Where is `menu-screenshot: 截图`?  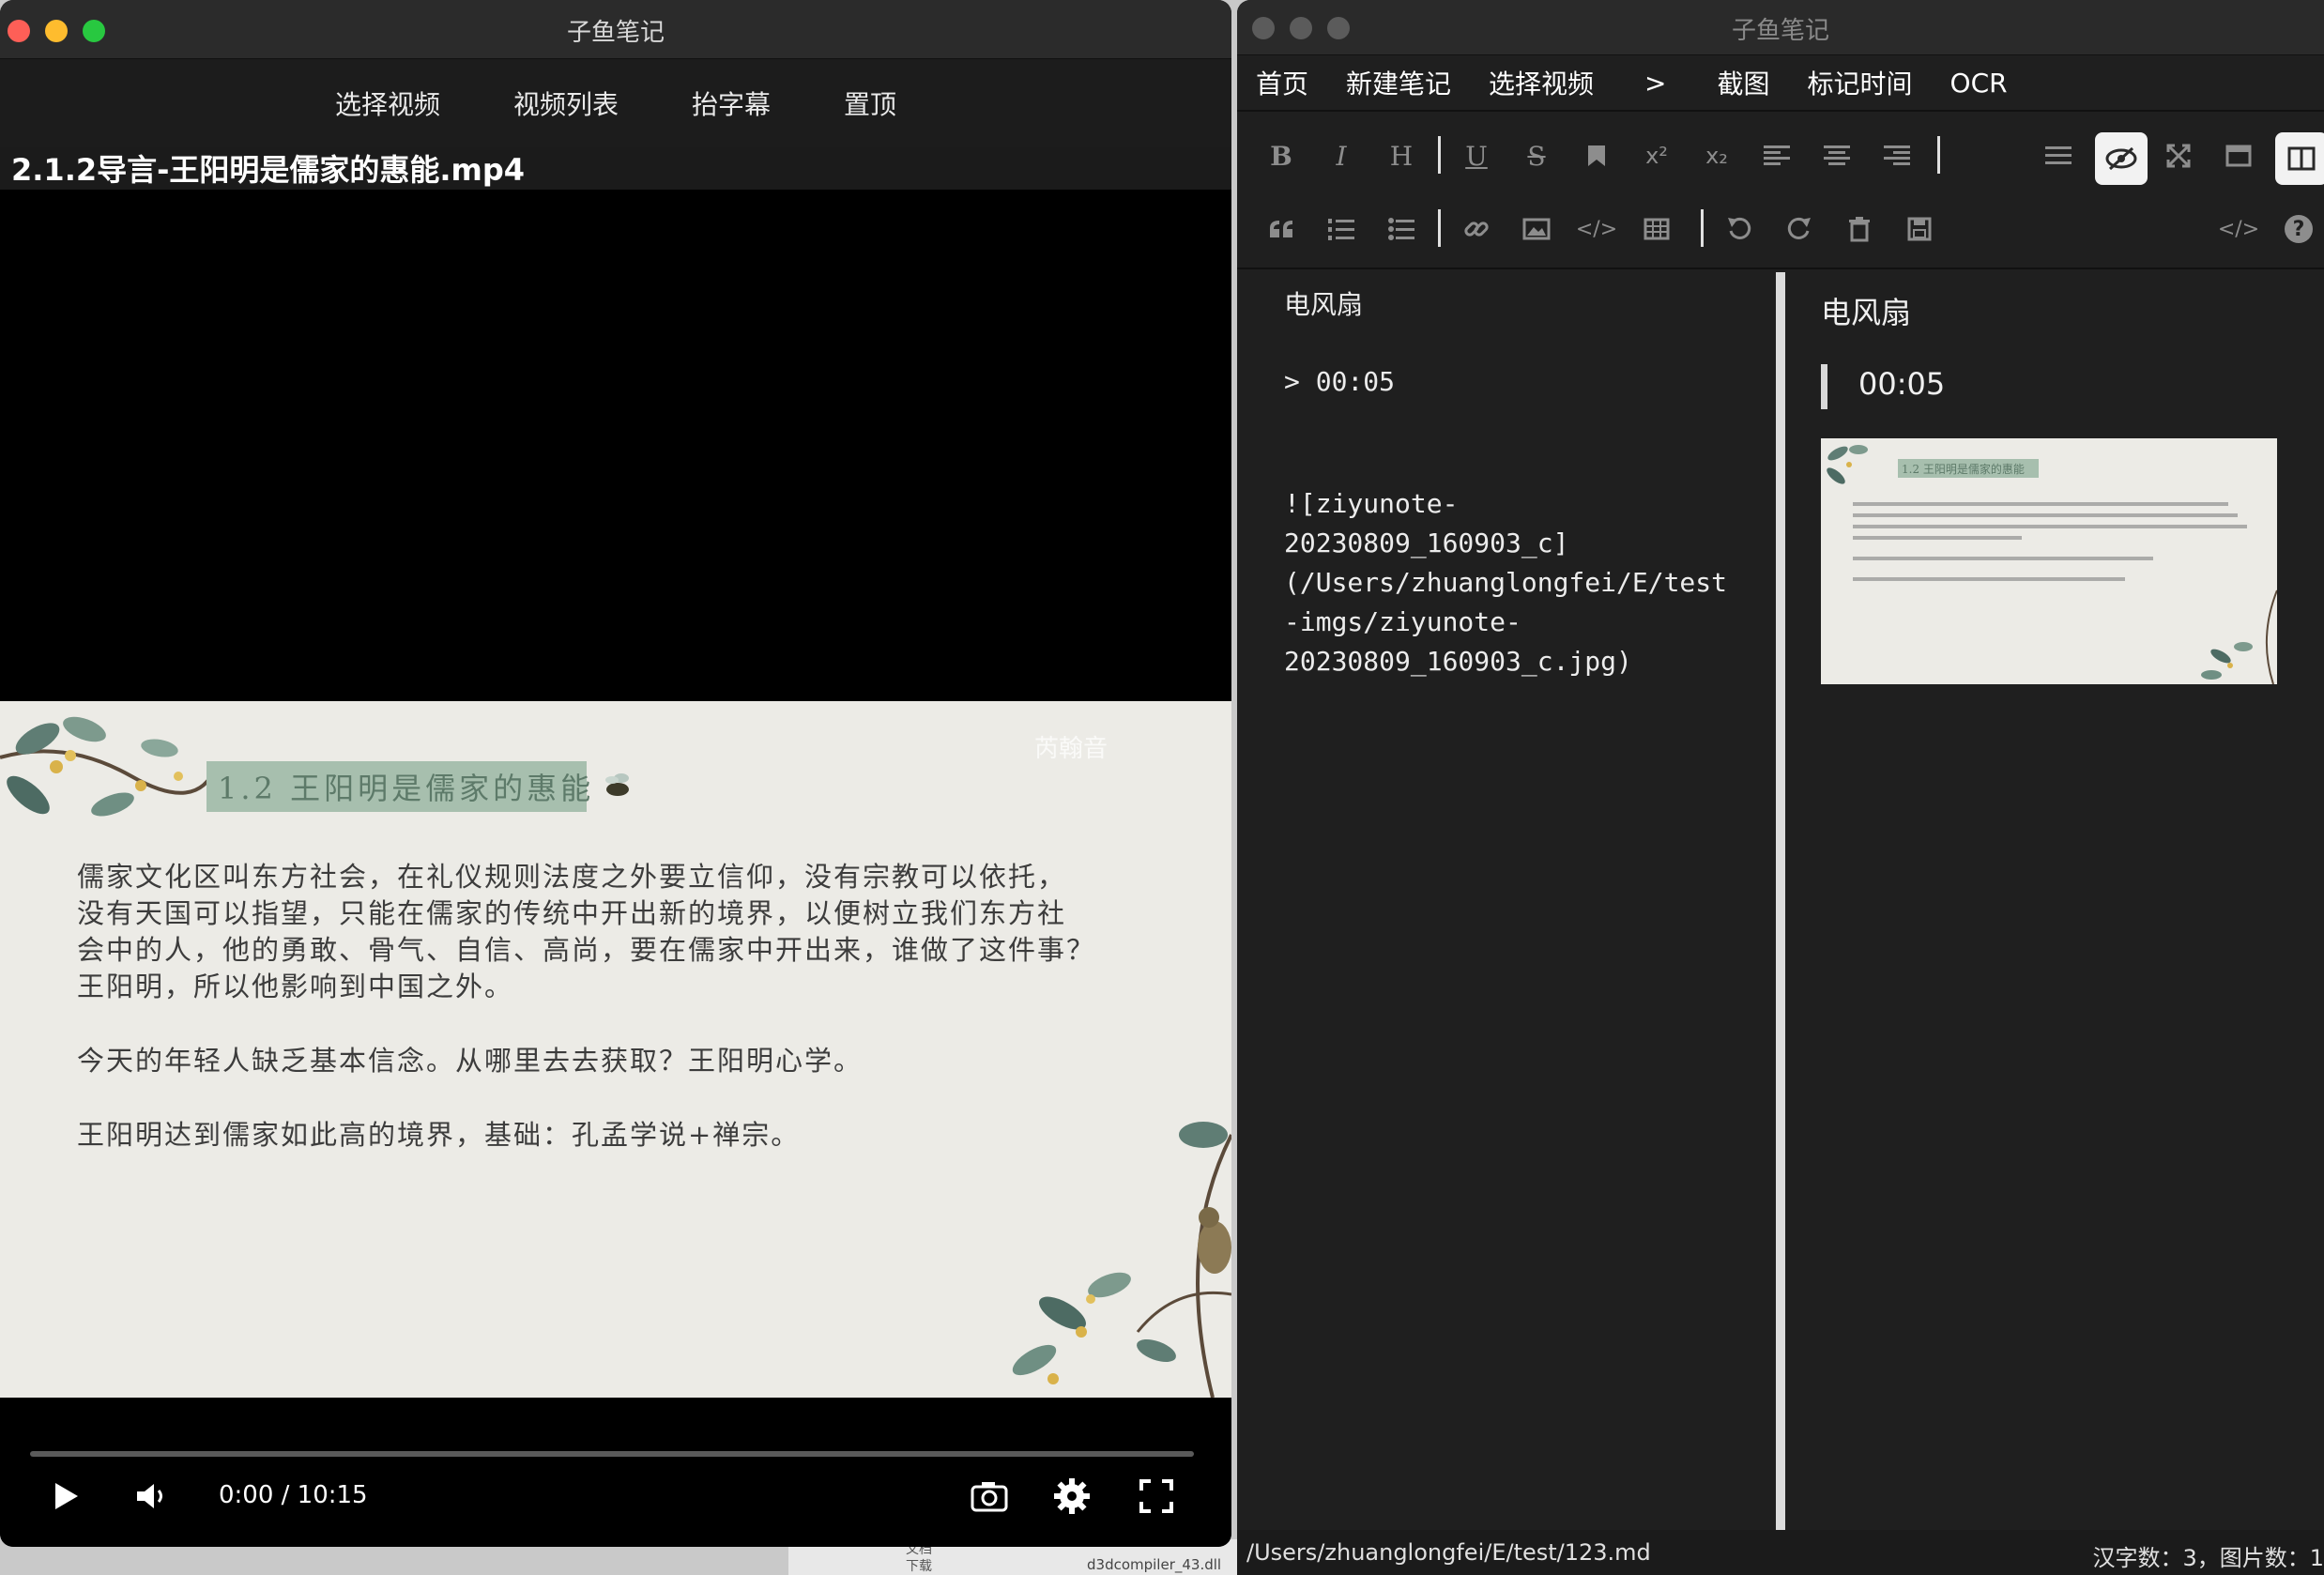 menu-screenshot: 截图 is located at coordinates (1744, 82).